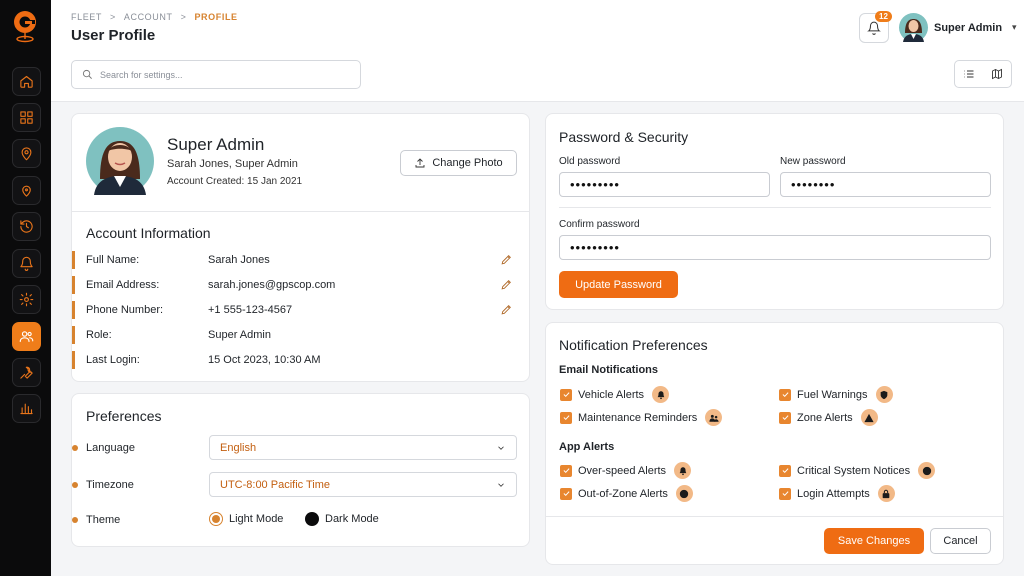 The width and height of the screenshot is (1024, 576). I want to click on cancel-button: Cancel, so click(960, 541).